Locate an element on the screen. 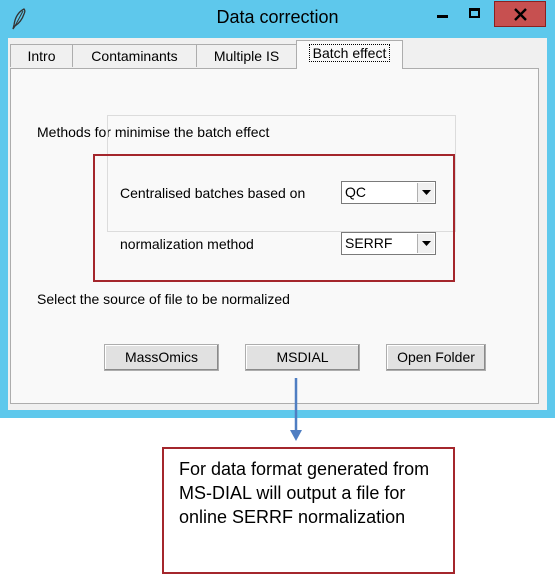 The width and height of the screenshot is (555, 579). close-button is located at coordinates (520, 14).